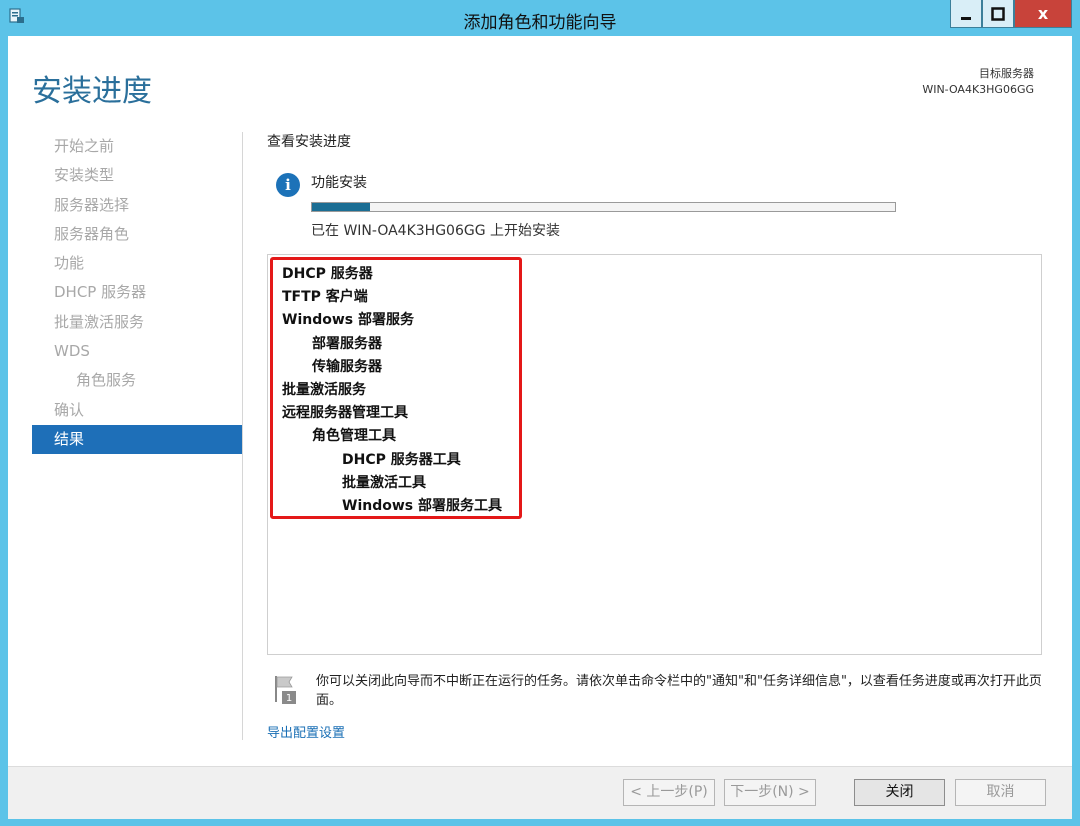 The width and height of the screenshot is (1080, 826). What do you see at coordinates (137, 175) in the screenshot?
I see `nav-item-install-type: 安装类型` at bounding box center [137, 175].